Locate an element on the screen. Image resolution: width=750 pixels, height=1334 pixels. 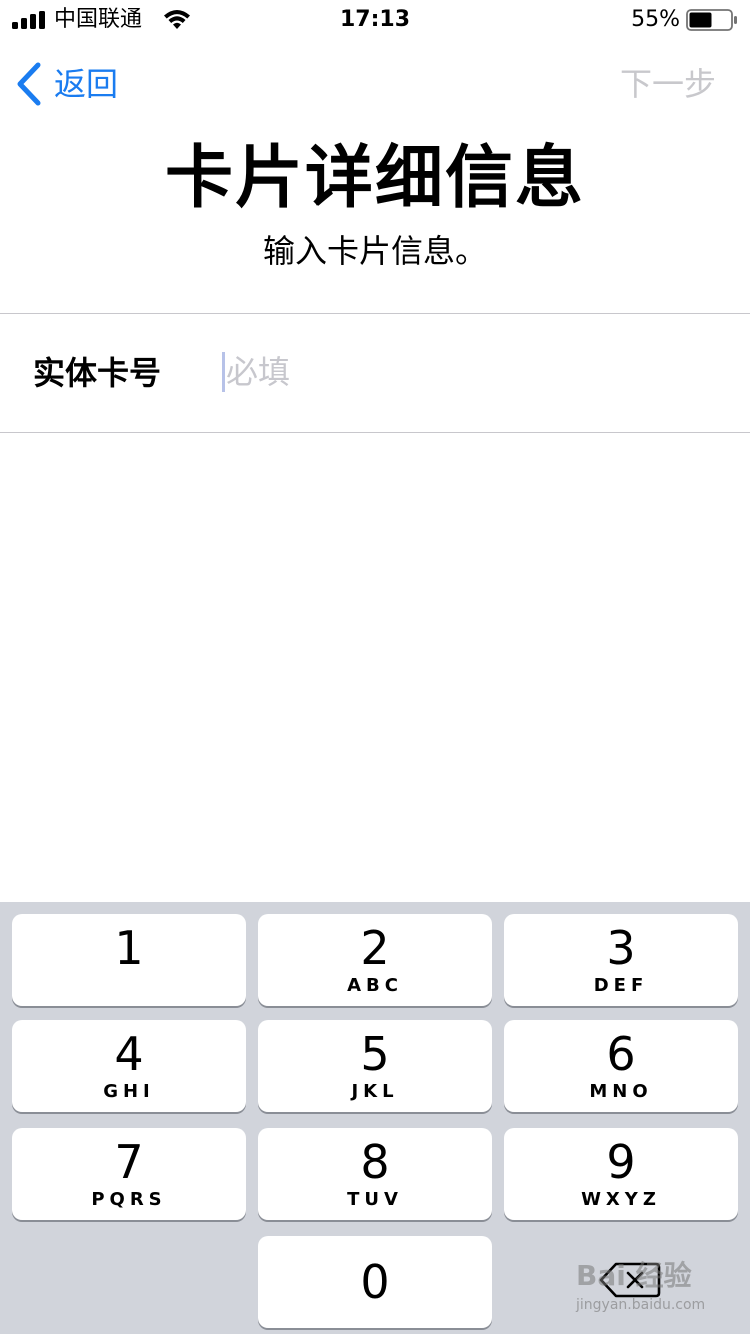
key-9: 9 WXYZ is located at coordinates (621, 1174).